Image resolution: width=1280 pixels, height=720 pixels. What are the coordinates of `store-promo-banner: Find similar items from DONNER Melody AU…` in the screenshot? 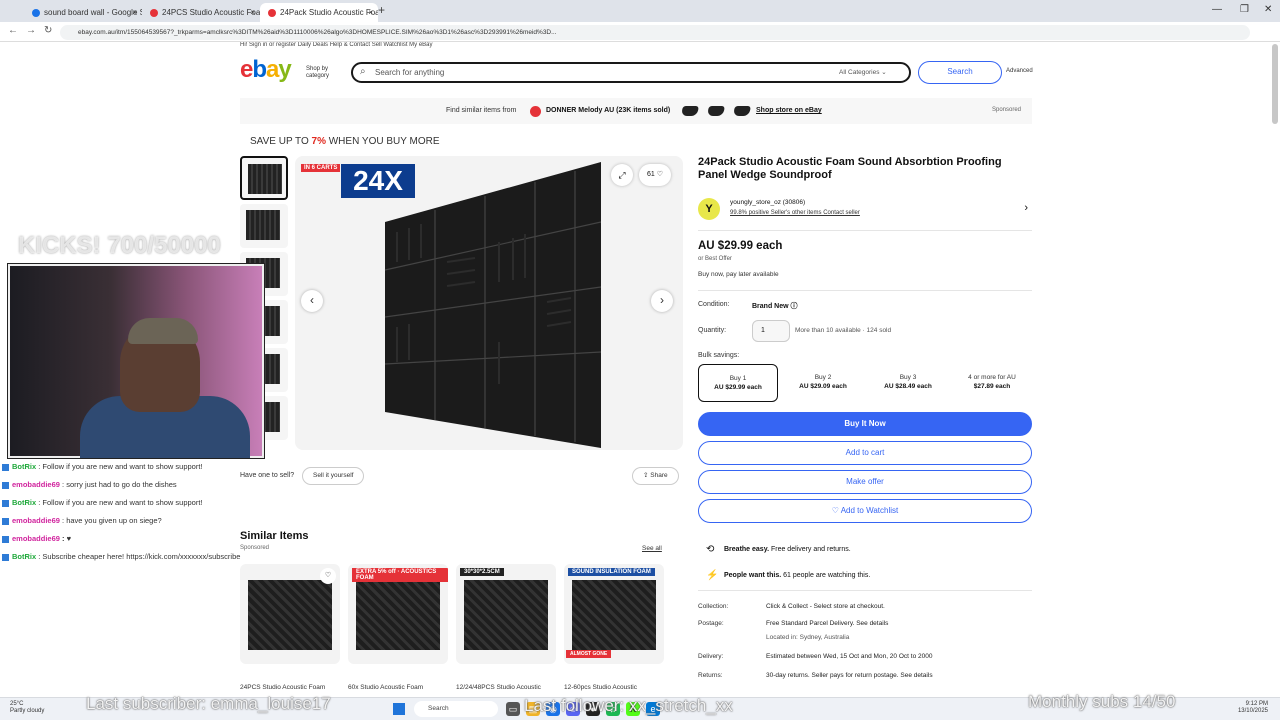 It's located at (636, 111).